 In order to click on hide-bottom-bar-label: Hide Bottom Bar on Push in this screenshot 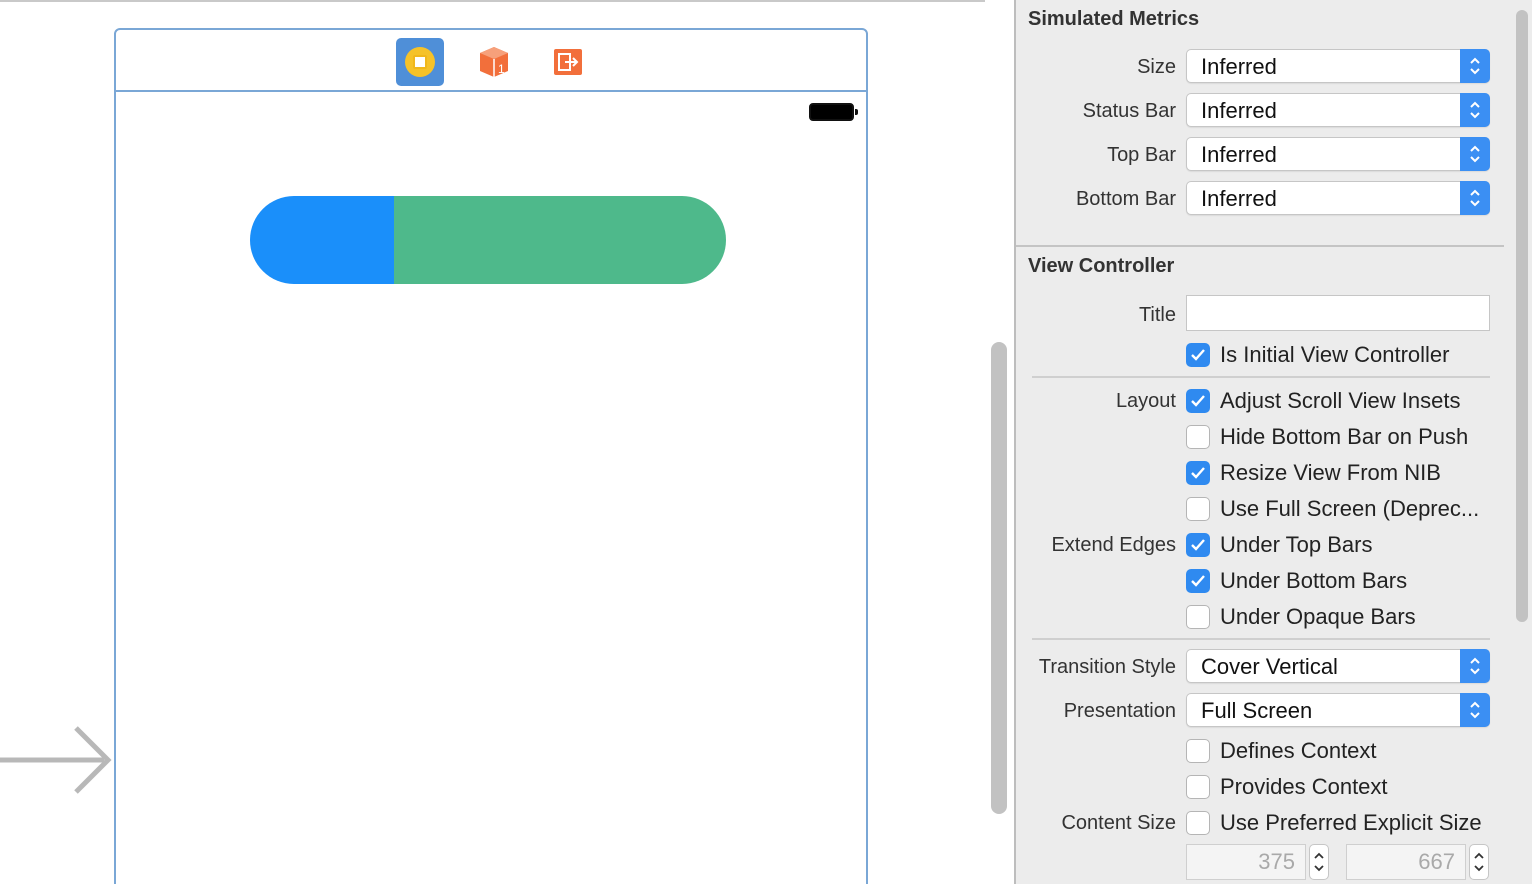, I will do `click(1344, 436)`.